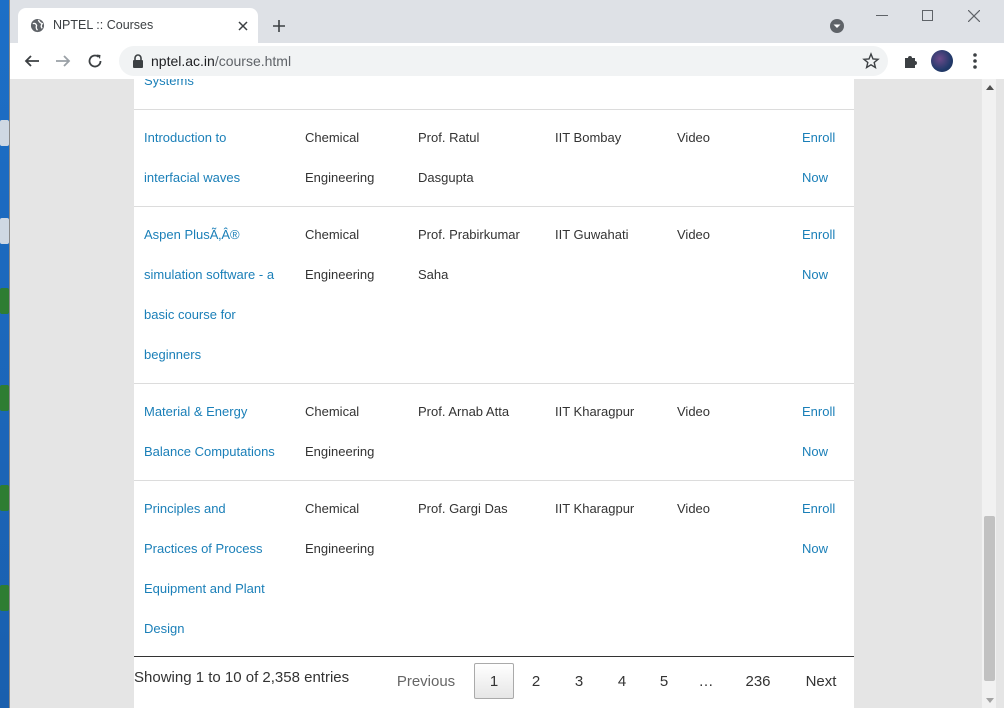 The height and width of the screenshot is (708, 1004). I want to click on new-tab-button, so click(279, 26).